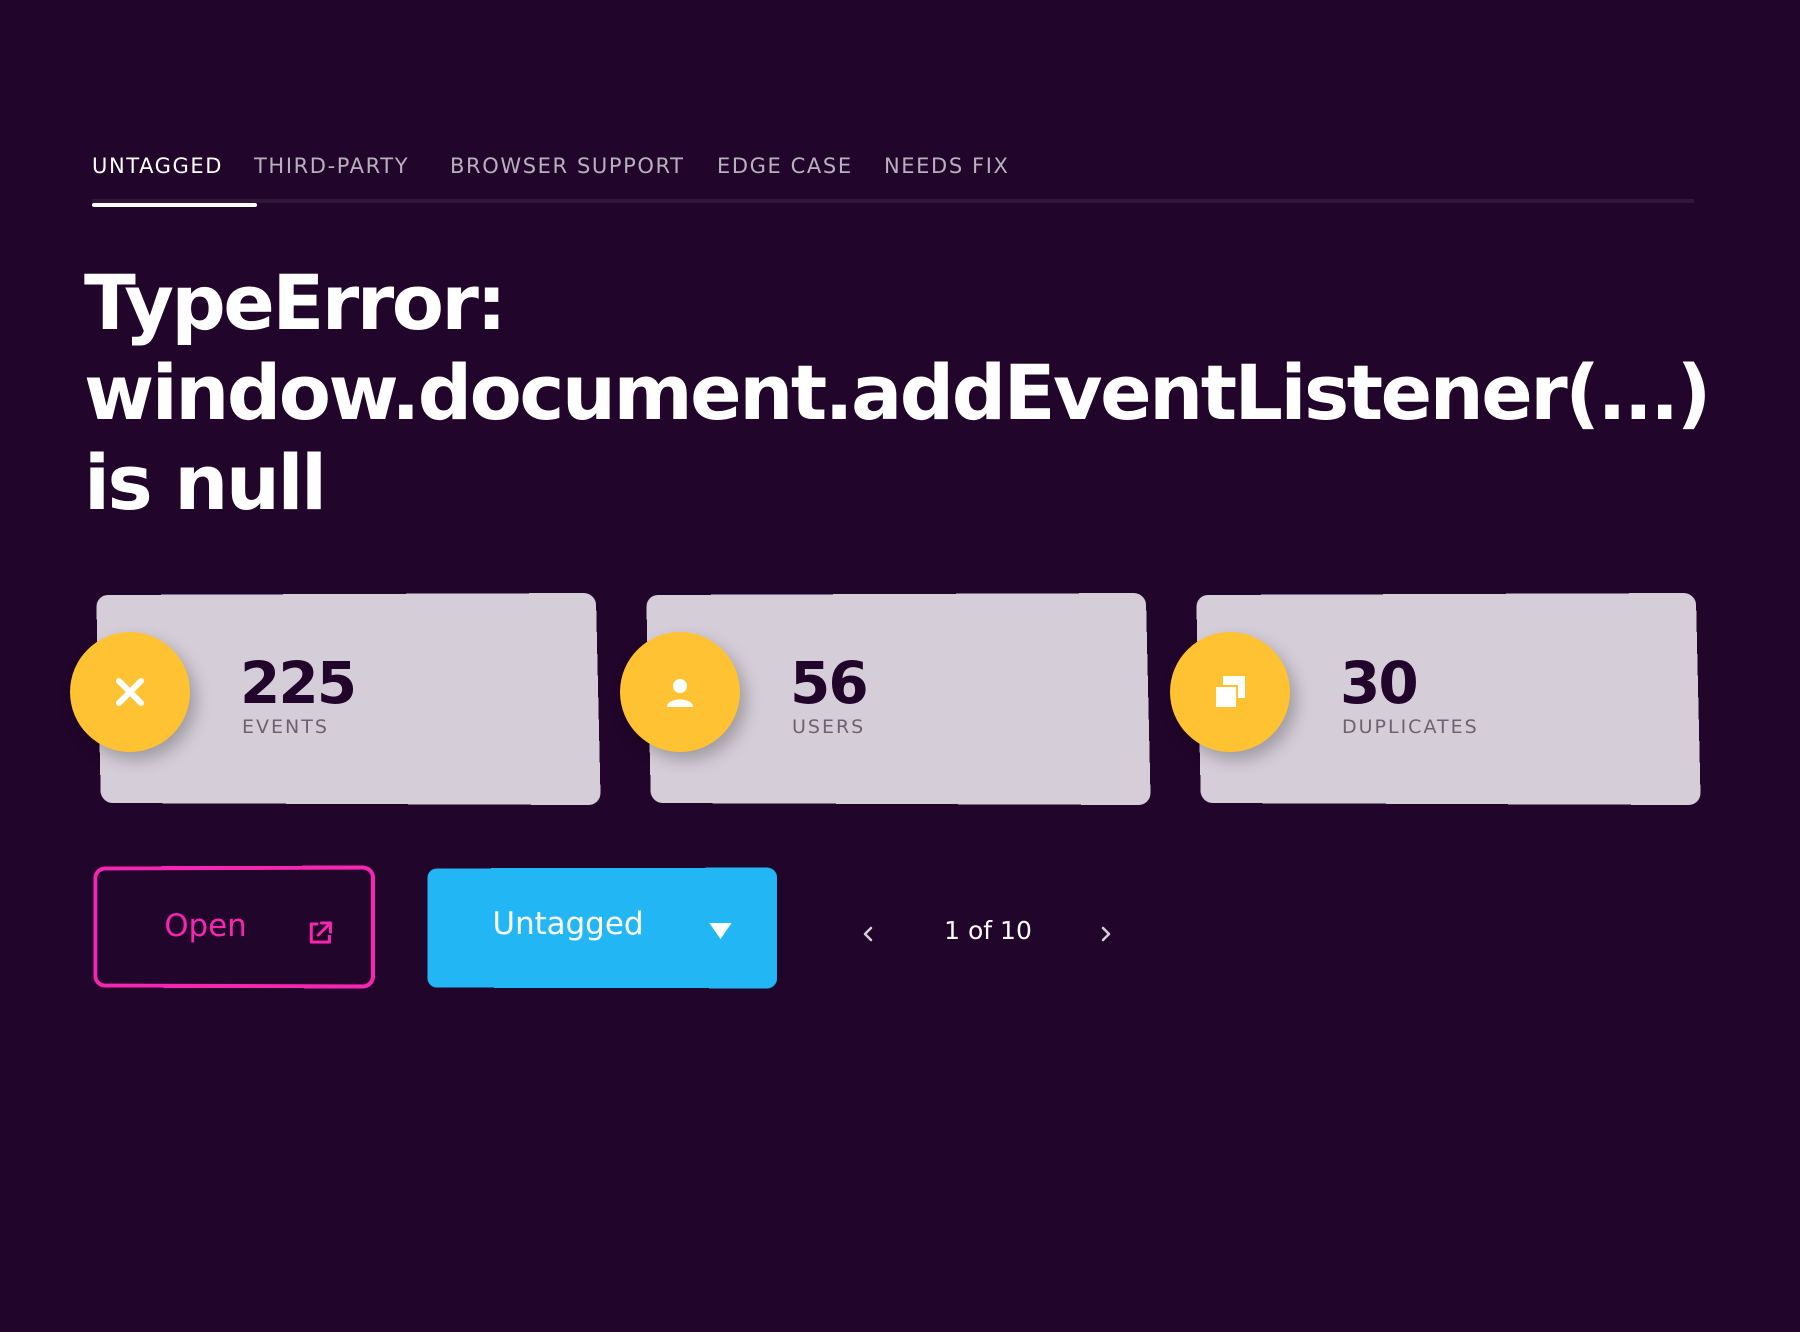 Image resolution: width=1800 pixels, height=1332 pixels. I want to click on tab-needs-fix: NEEDS FIX, so click(946, 178).